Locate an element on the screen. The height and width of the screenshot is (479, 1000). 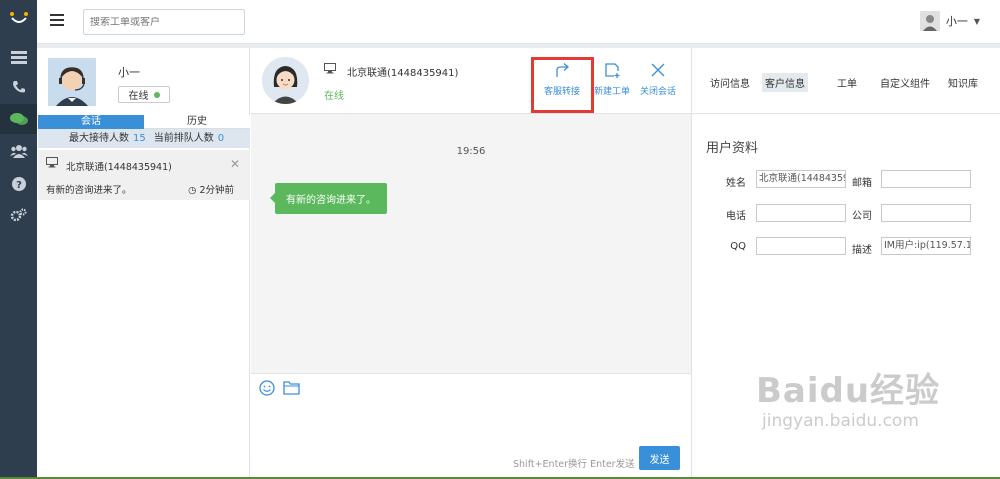
tab-history: 历史 is located at coordinates (197, 122).